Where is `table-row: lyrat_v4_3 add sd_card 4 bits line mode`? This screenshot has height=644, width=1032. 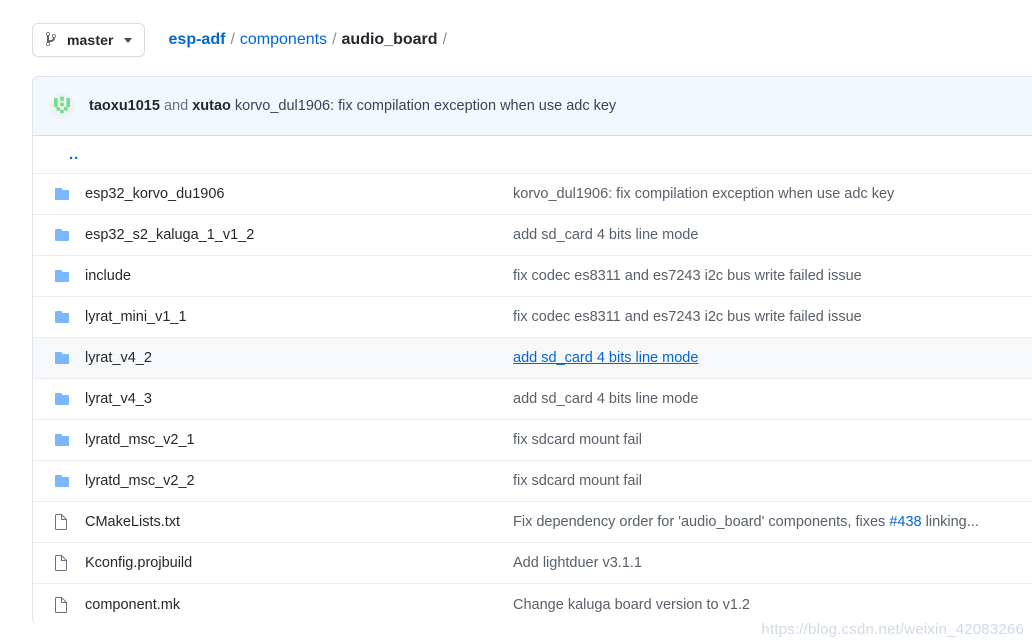 table-row: lyrat_v4_3 add sd_card 4 bits line mode is located at coordinates (532, 399).